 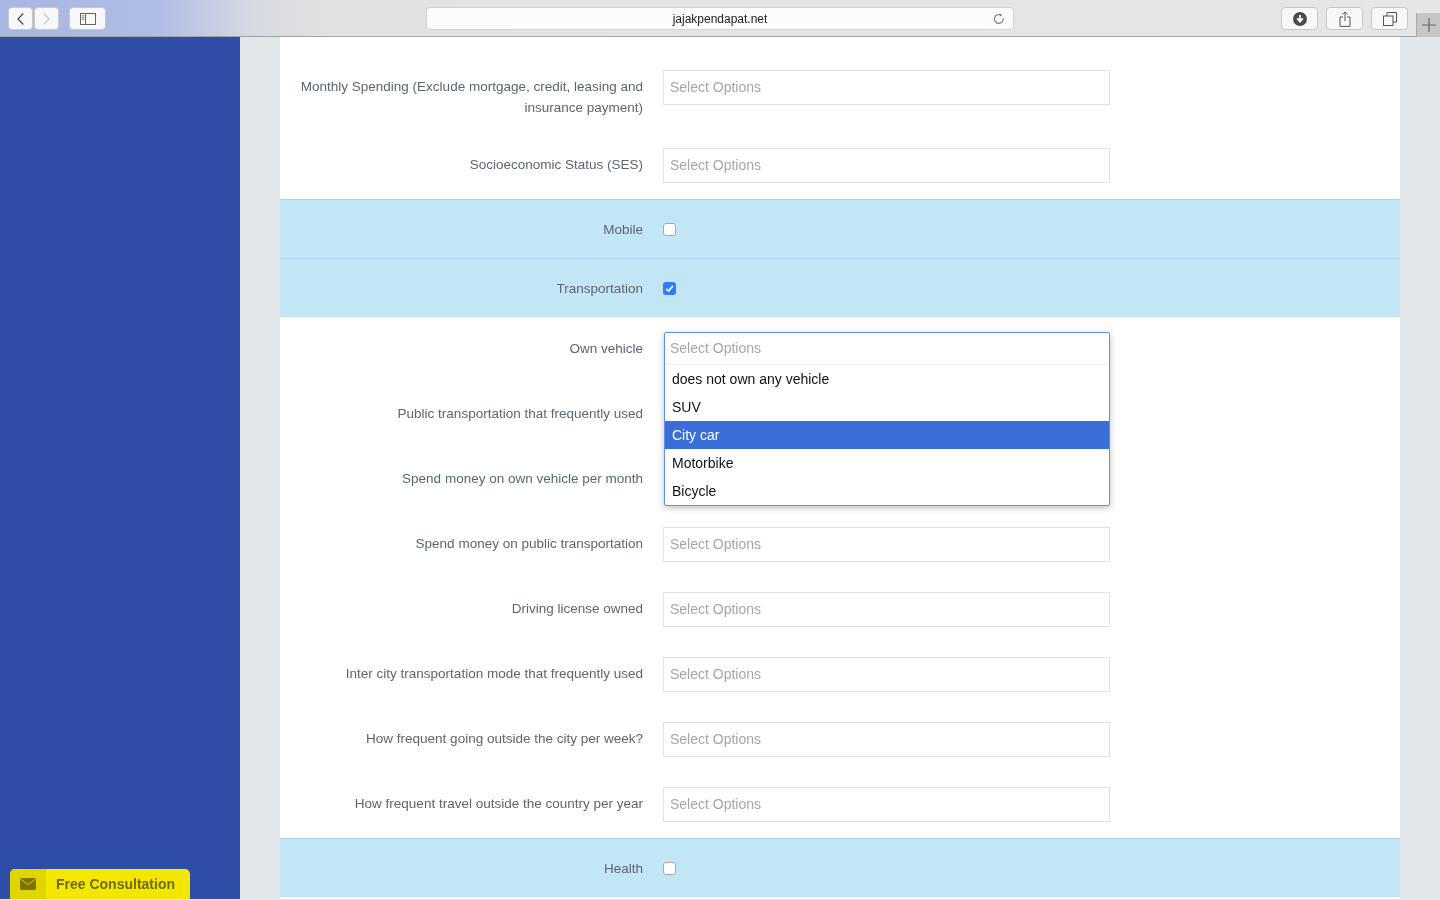 I want to click on download-icon, so click(x=1299, y=18).